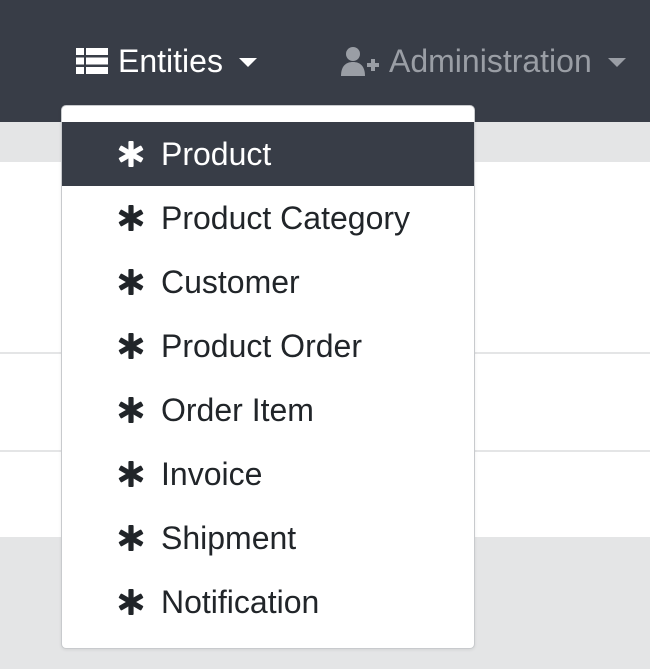 The height and width of the screenshot is (669, 650). I want to click on menu-item-label: Invoice, so click(212, 474).